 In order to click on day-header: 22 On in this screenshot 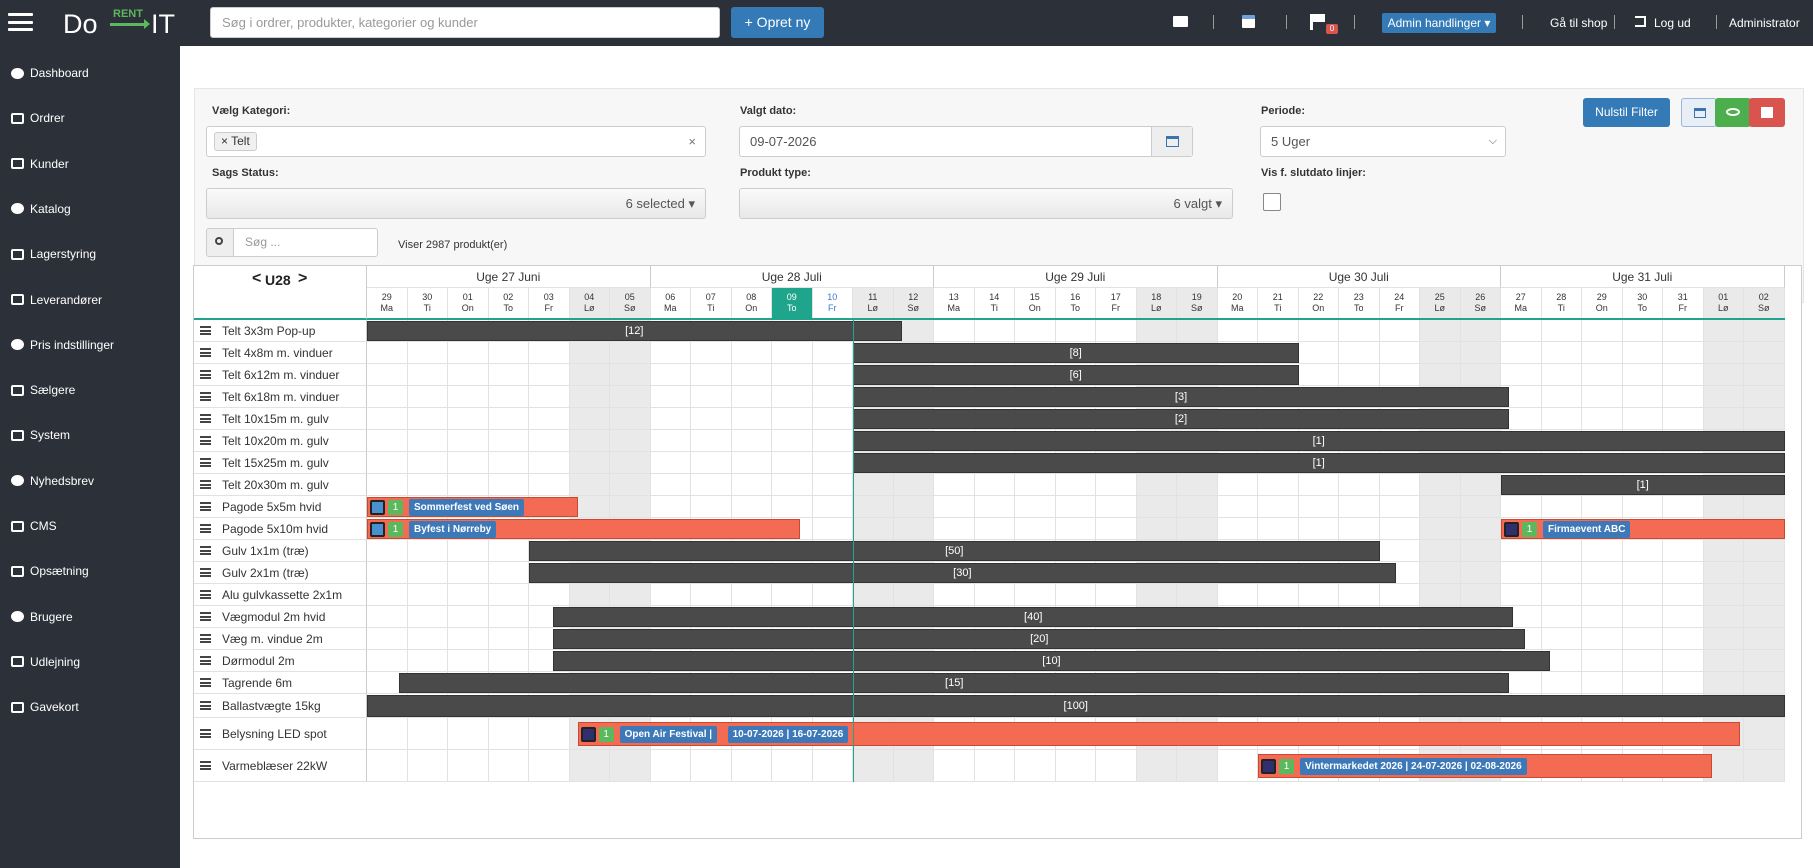, I will do `click(1318, 303)`.